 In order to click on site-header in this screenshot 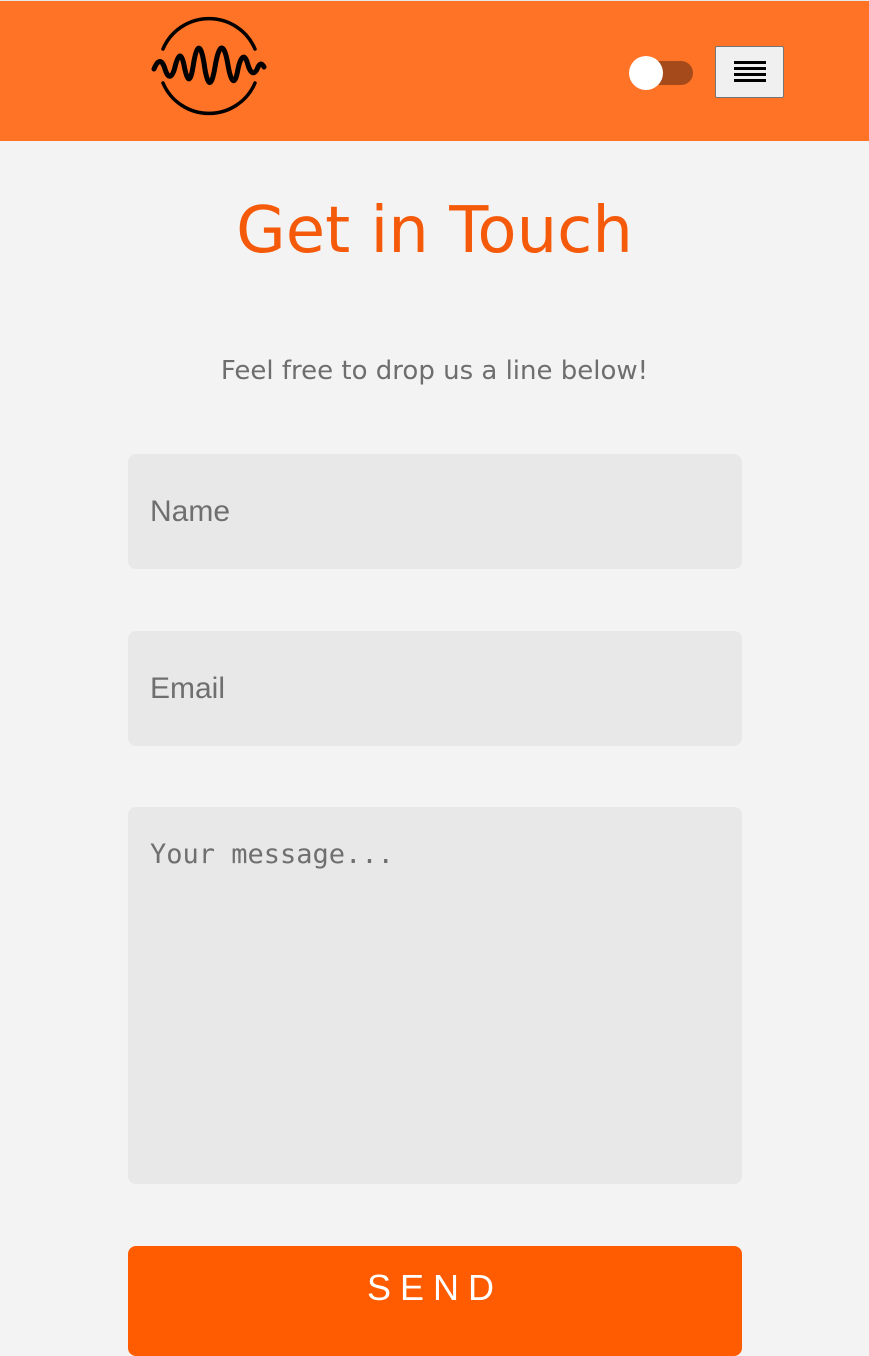, I will do `click(434, 70)`.